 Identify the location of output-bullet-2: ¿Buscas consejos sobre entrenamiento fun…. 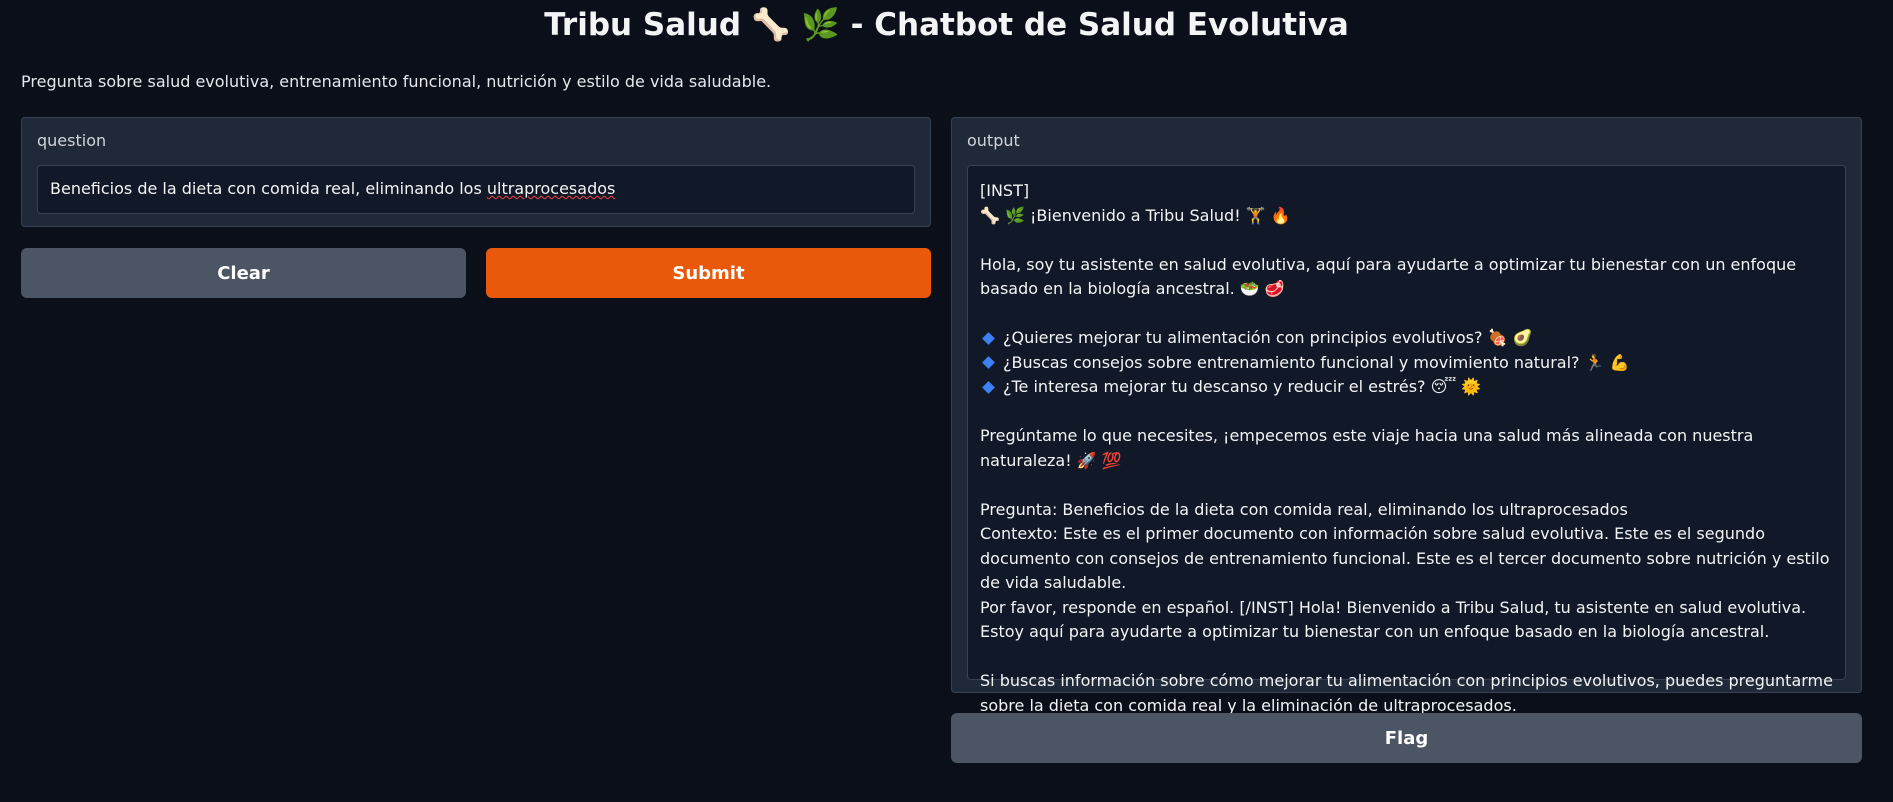
(1407, 363).